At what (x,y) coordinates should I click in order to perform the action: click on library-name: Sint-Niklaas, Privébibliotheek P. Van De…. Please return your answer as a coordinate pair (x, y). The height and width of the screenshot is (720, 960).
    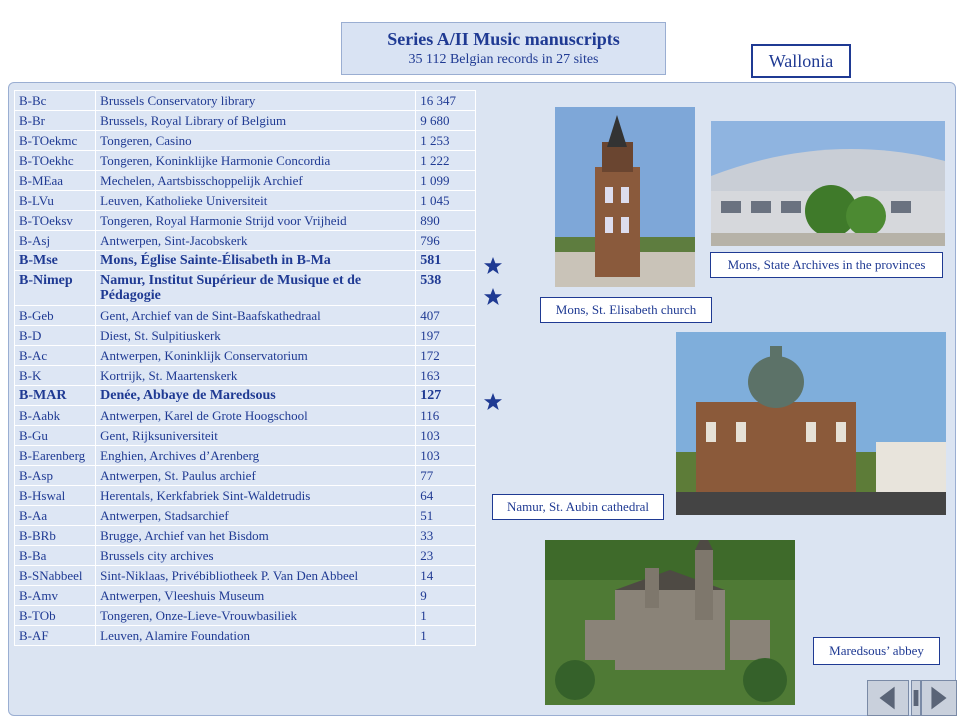
    Looking at the image, I should click on (256, 575).